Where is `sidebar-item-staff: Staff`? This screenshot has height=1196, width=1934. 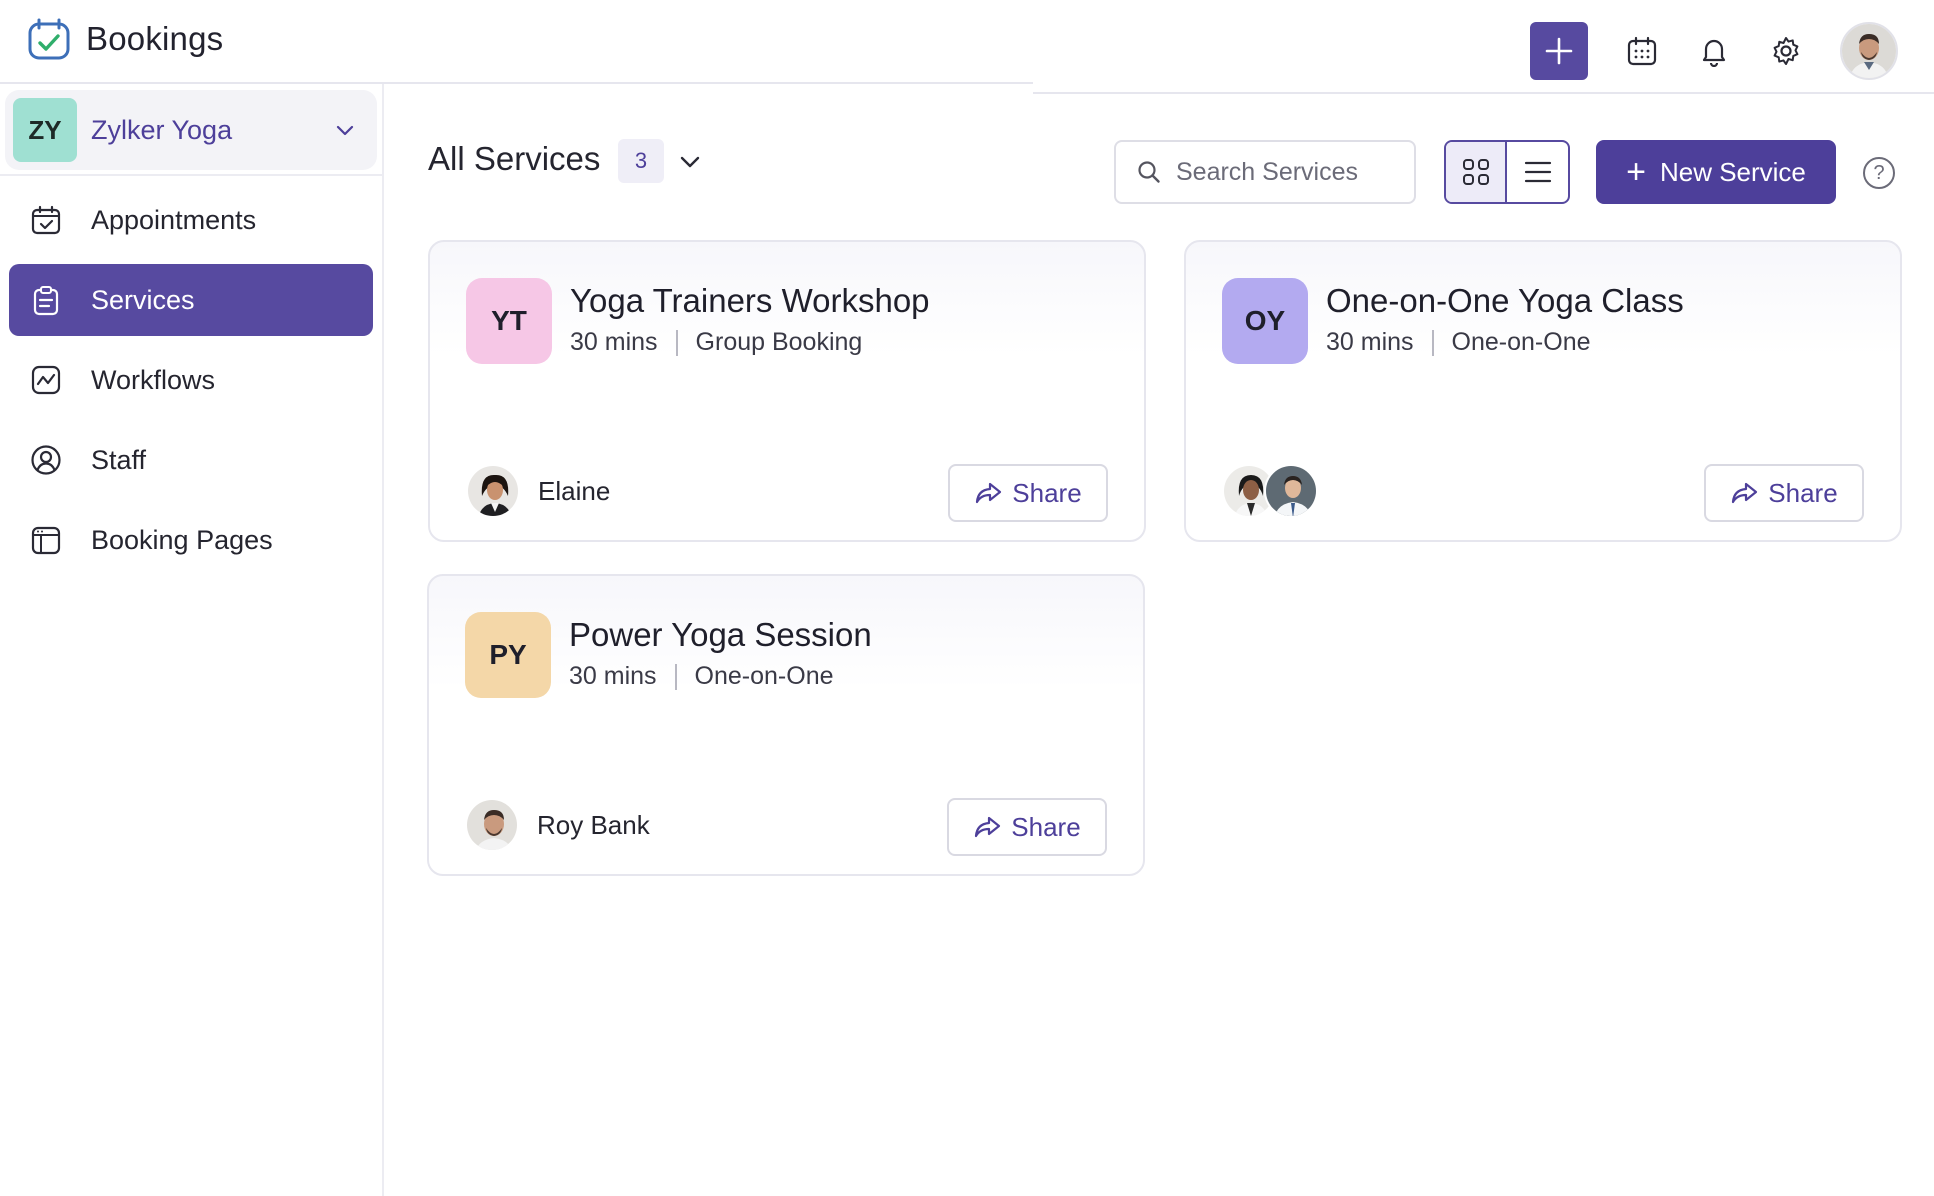
sidebar-item-staff: Staff is located at coordinates (191, 460).